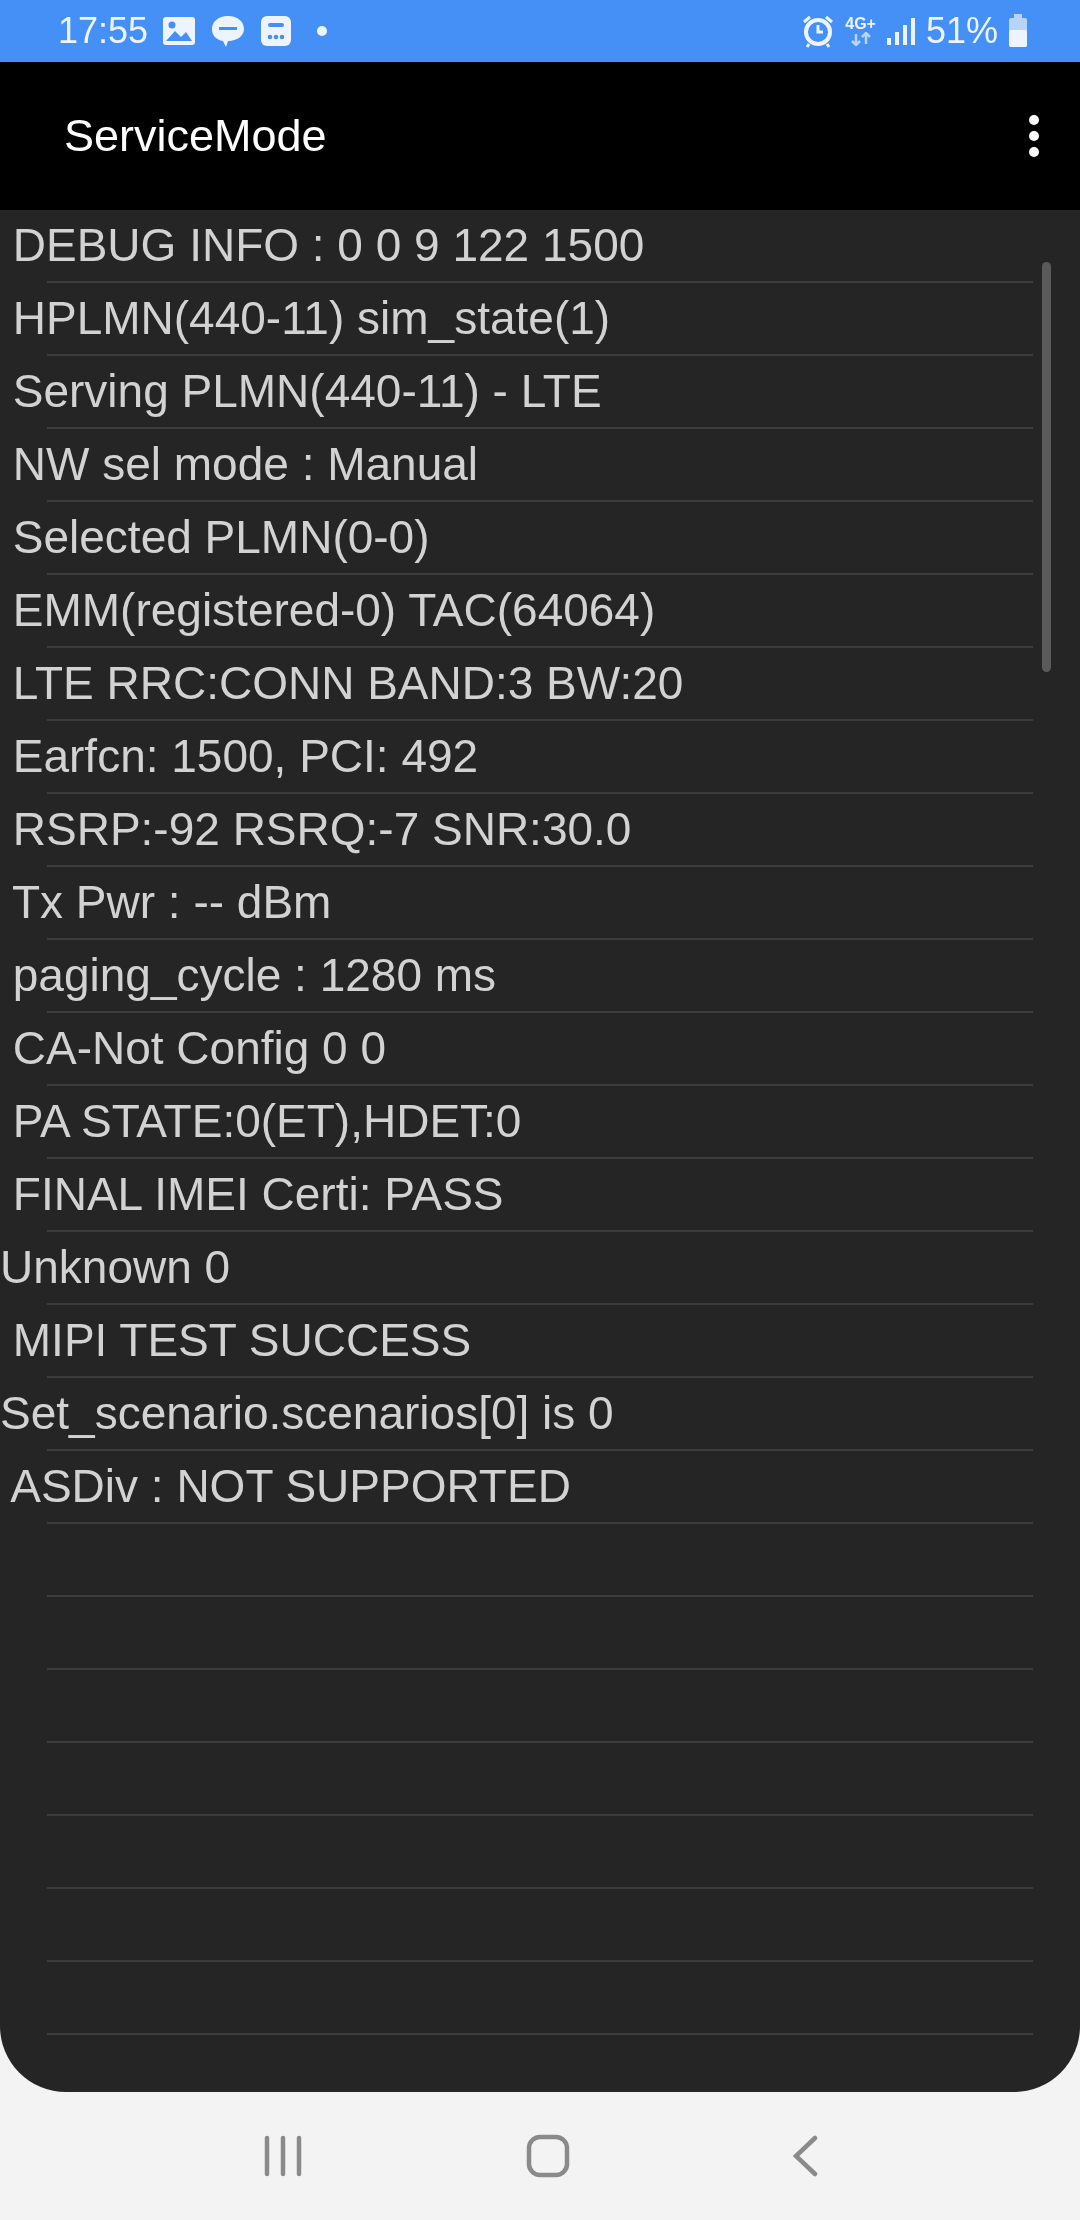 The image size is (1080, 2220). I want to click on info-line: Serving PLMN(440-11) - LTE, so click(306, 392).